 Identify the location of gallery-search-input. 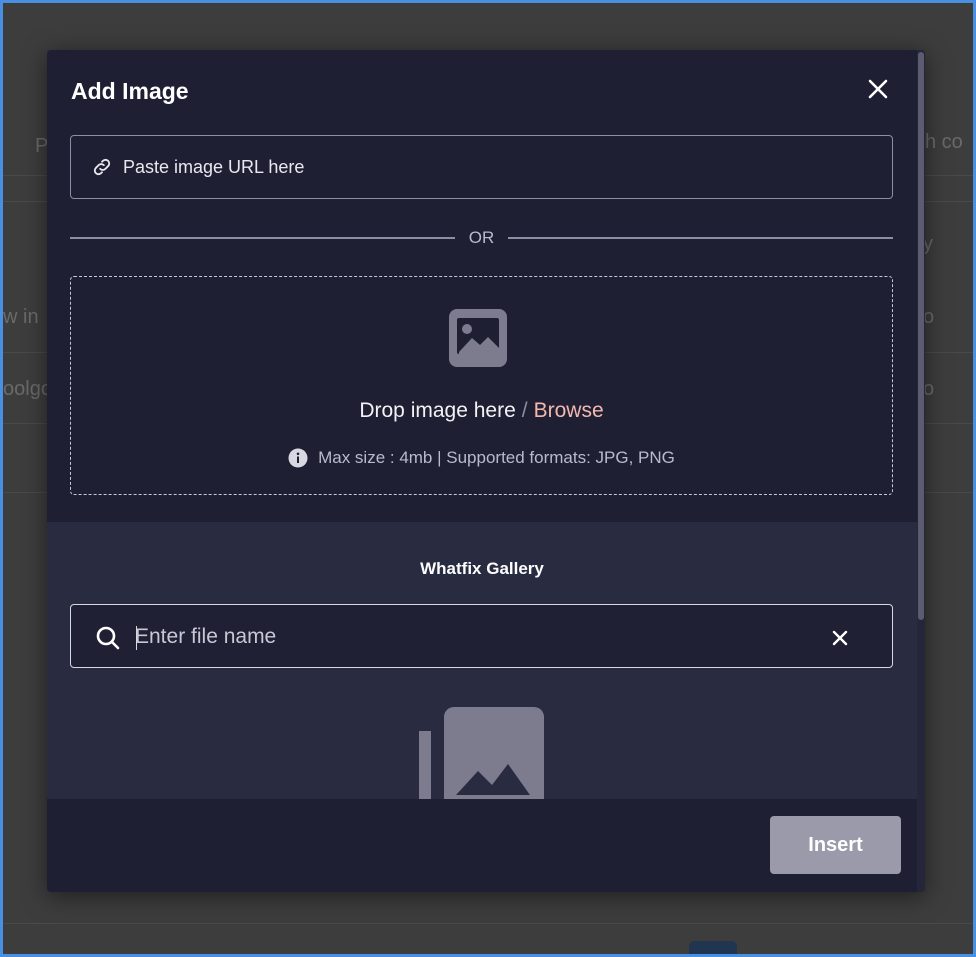
(475, 637).